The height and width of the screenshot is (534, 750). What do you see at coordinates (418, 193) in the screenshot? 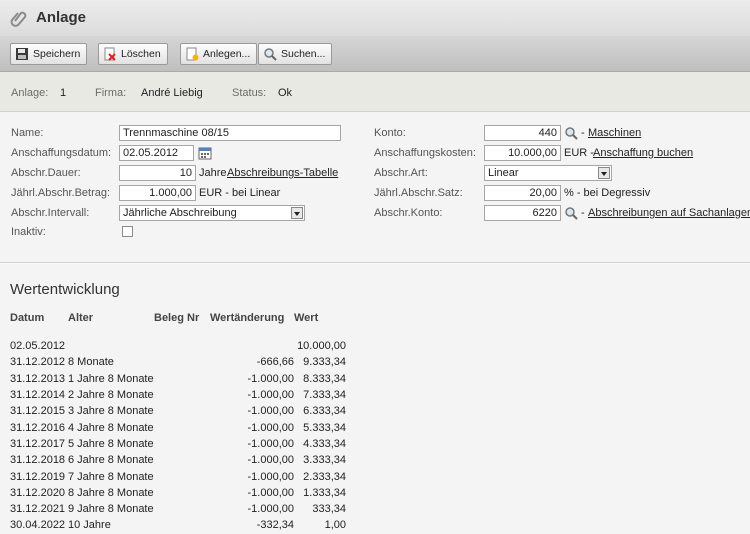
I see `rate-label: Jährl.Abschr.Satz:` at bounding box center [418, 193].